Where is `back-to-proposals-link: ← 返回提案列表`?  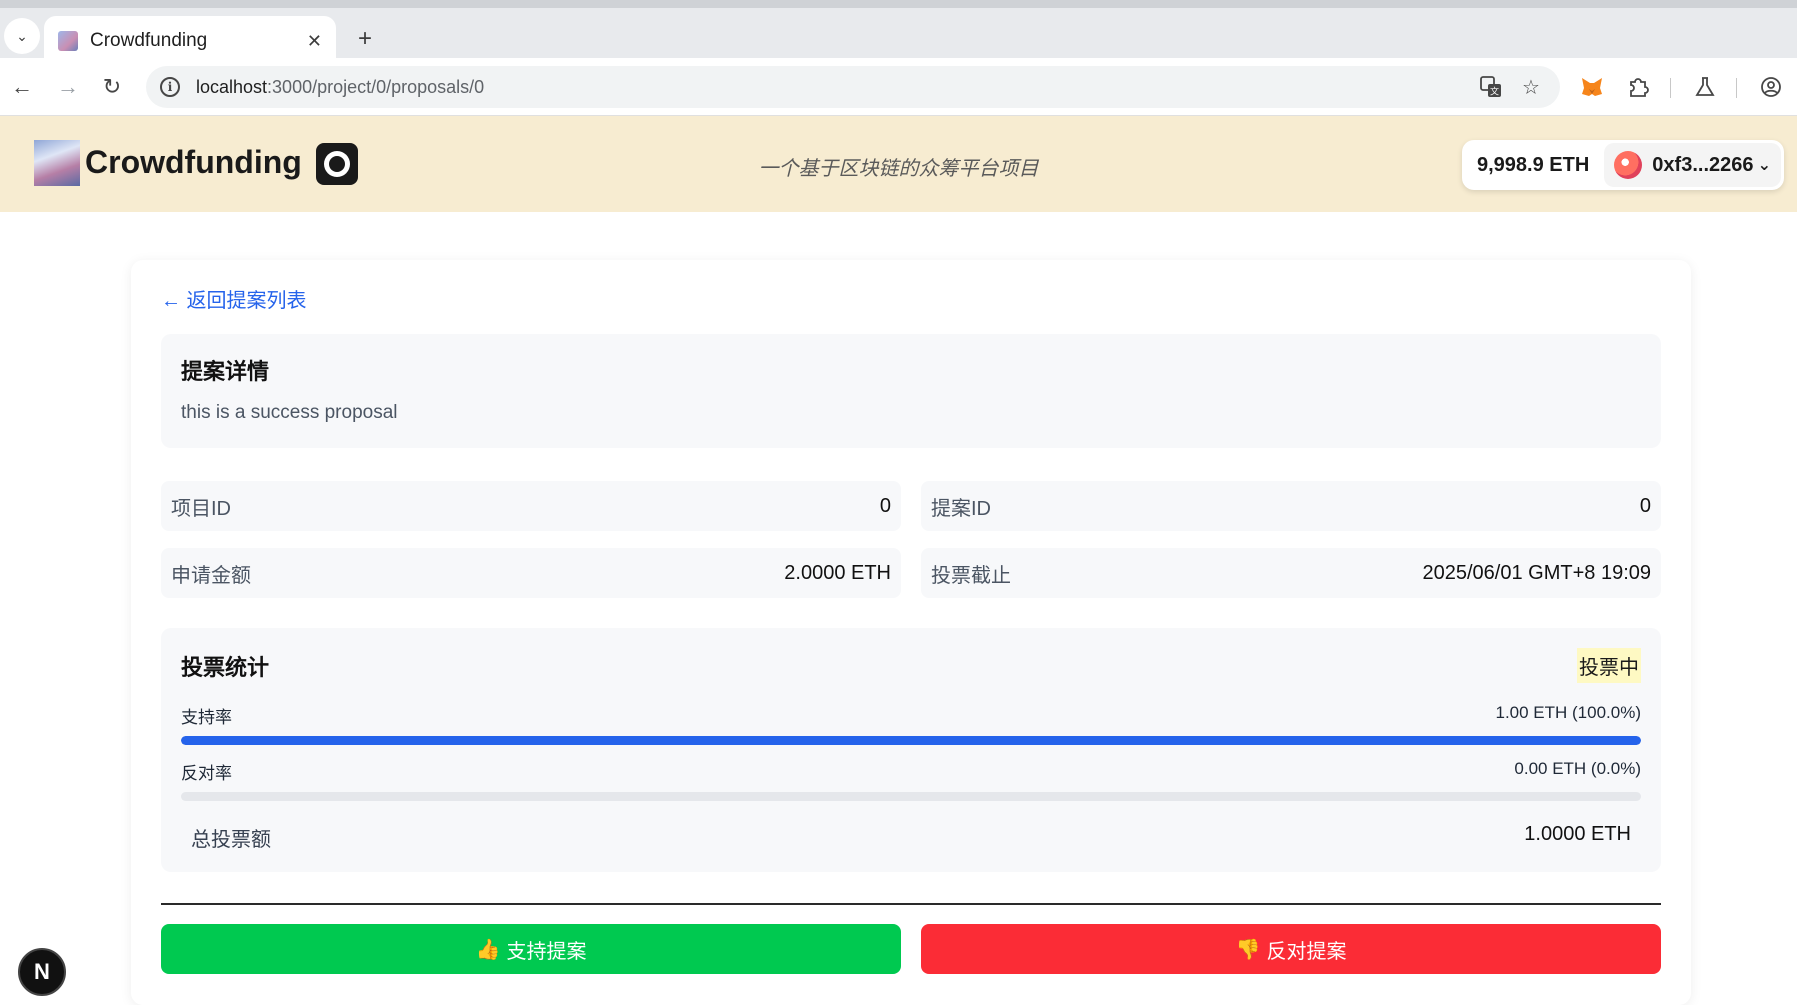
back-to-proposals-link: ← 返回提案列表 is located at coordinates (234, 298).